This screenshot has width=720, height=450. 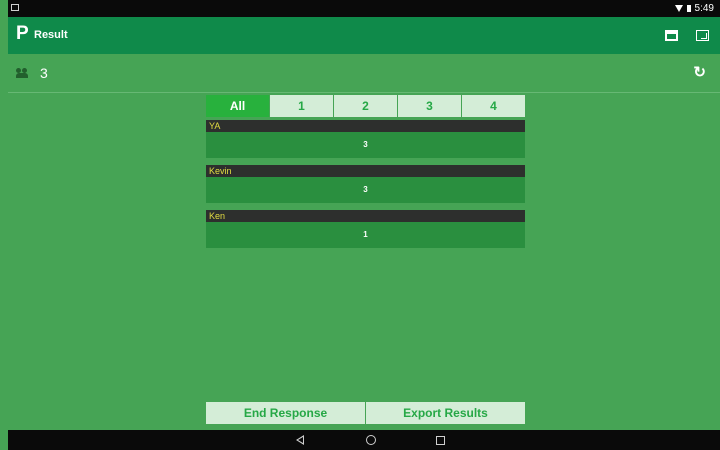 What do you see at coordinates (22, 73) in the screenshot?
I see `users-icon` at bounding box center [22, 73].